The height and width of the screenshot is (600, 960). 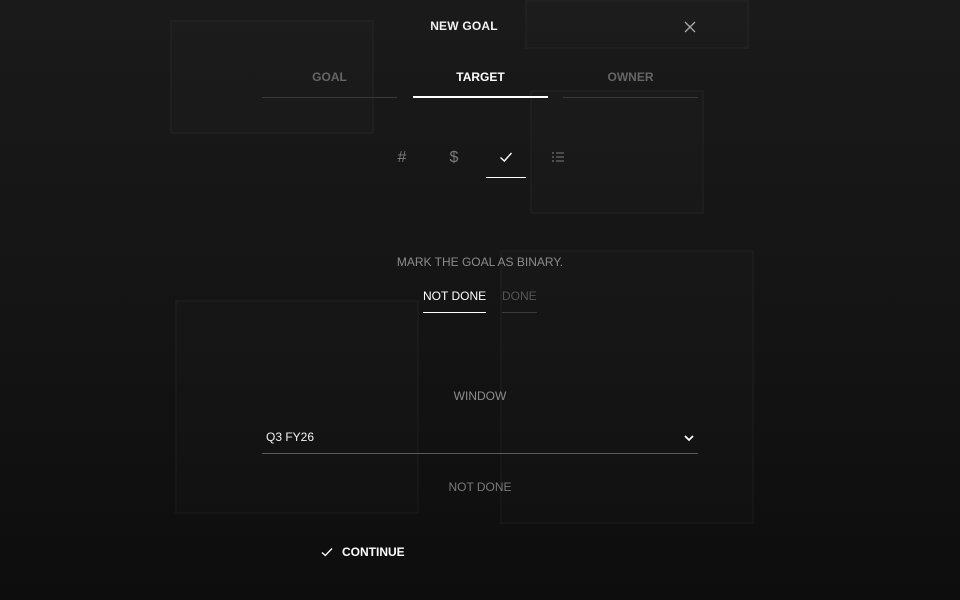 What do you see at coordinates (480, 396) in the screenshot?
I see `window-label: WINDOW` at bounding box center [480, 396].